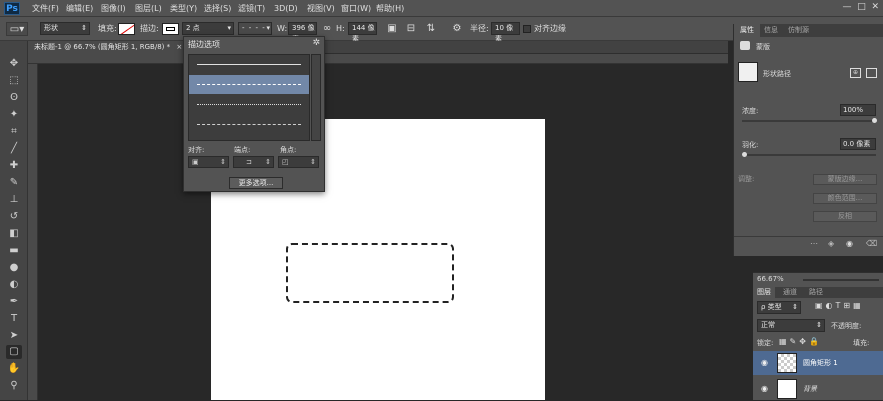  What do you see at coordinates (747, 30) in the screenshot?
I see `tab-properties: 属性` at bounding box center [747, 30].